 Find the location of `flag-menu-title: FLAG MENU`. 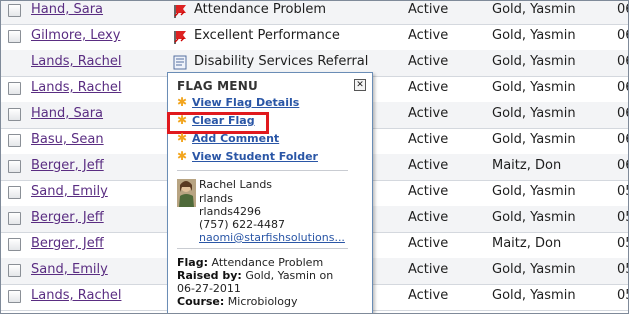

flag-menu-title: FLAG MENU is located at coordinates (217, 86).